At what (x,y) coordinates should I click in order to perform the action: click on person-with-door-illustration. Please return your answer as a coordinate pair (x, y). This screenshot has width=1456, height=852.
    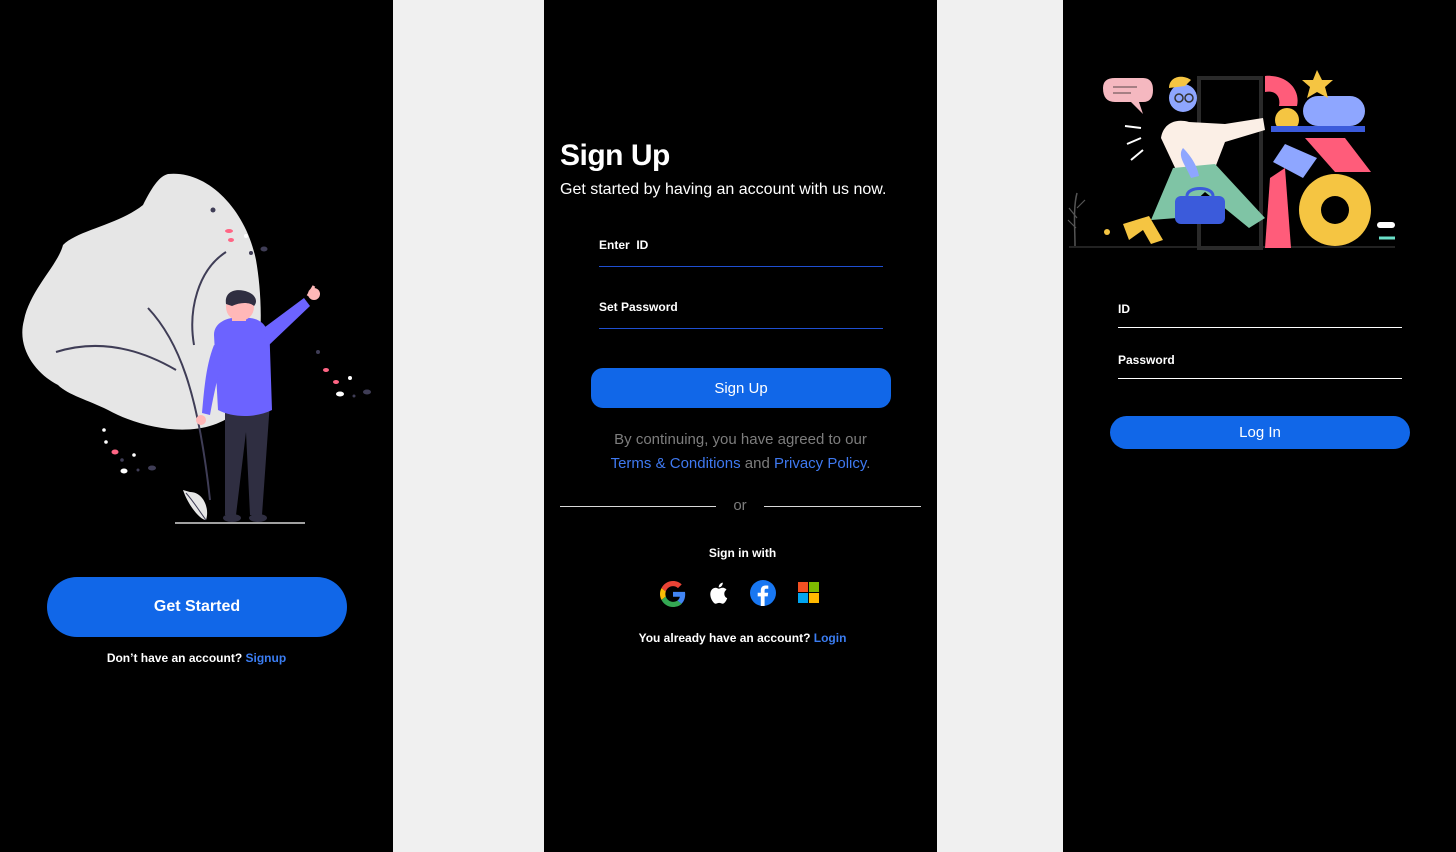
    Looking at the image, I should click on (1231, 160).